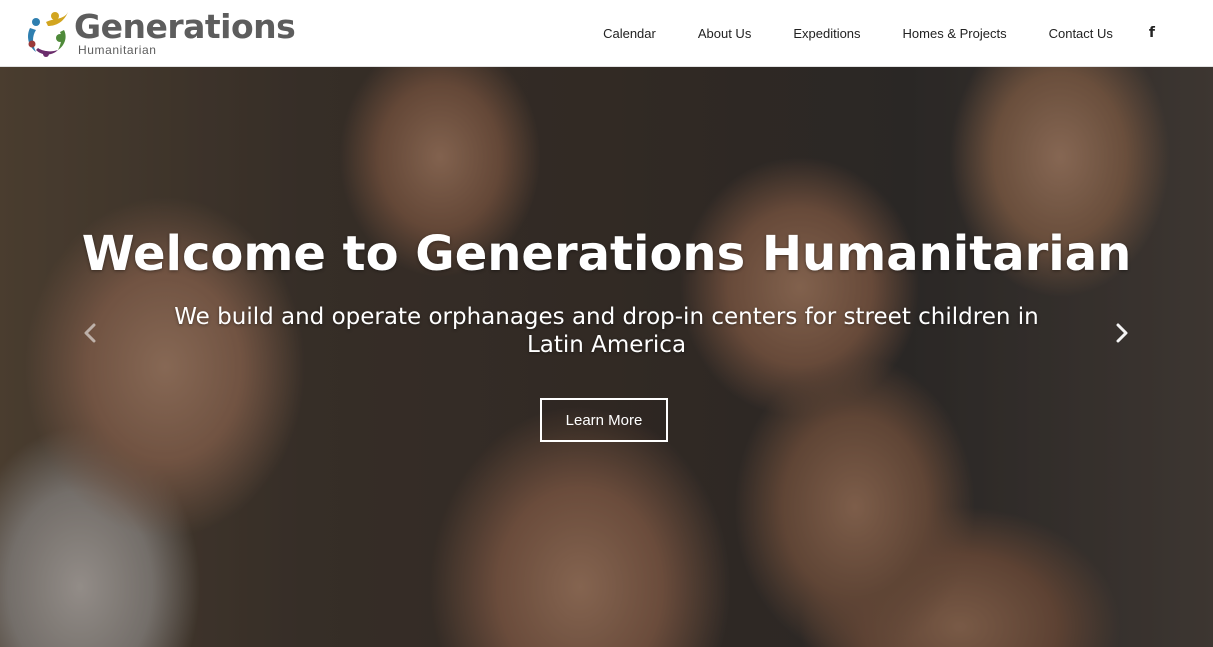 The height and width of the screenshot is (647, 1213). Describe the element at coordinates (117, 50) in the screenshot. I see `logo-tagline: Humanitarian` at that location.